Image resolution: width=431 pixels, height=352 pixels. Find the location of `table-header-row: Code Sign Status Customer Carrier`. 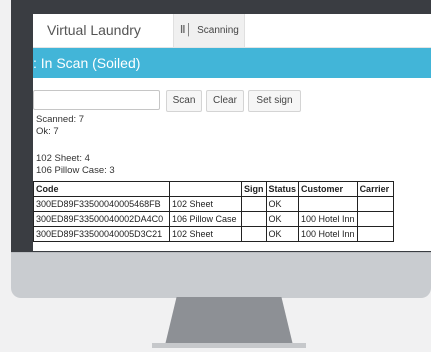

table-header-row: Code Sign Status Customer Carrier is located at coordinates (213, 189).